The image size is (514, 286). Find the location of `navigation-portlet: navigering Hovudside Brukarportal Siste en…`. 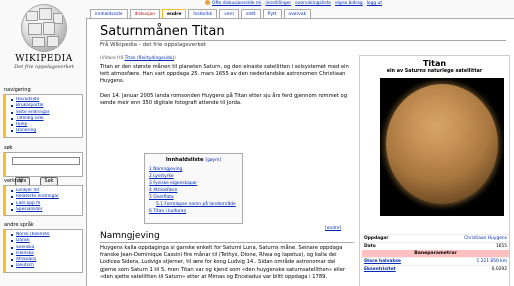

navigation-portlet: navigering Hovudside Brukarportal Siste en… is located at coordinates (43, 112).